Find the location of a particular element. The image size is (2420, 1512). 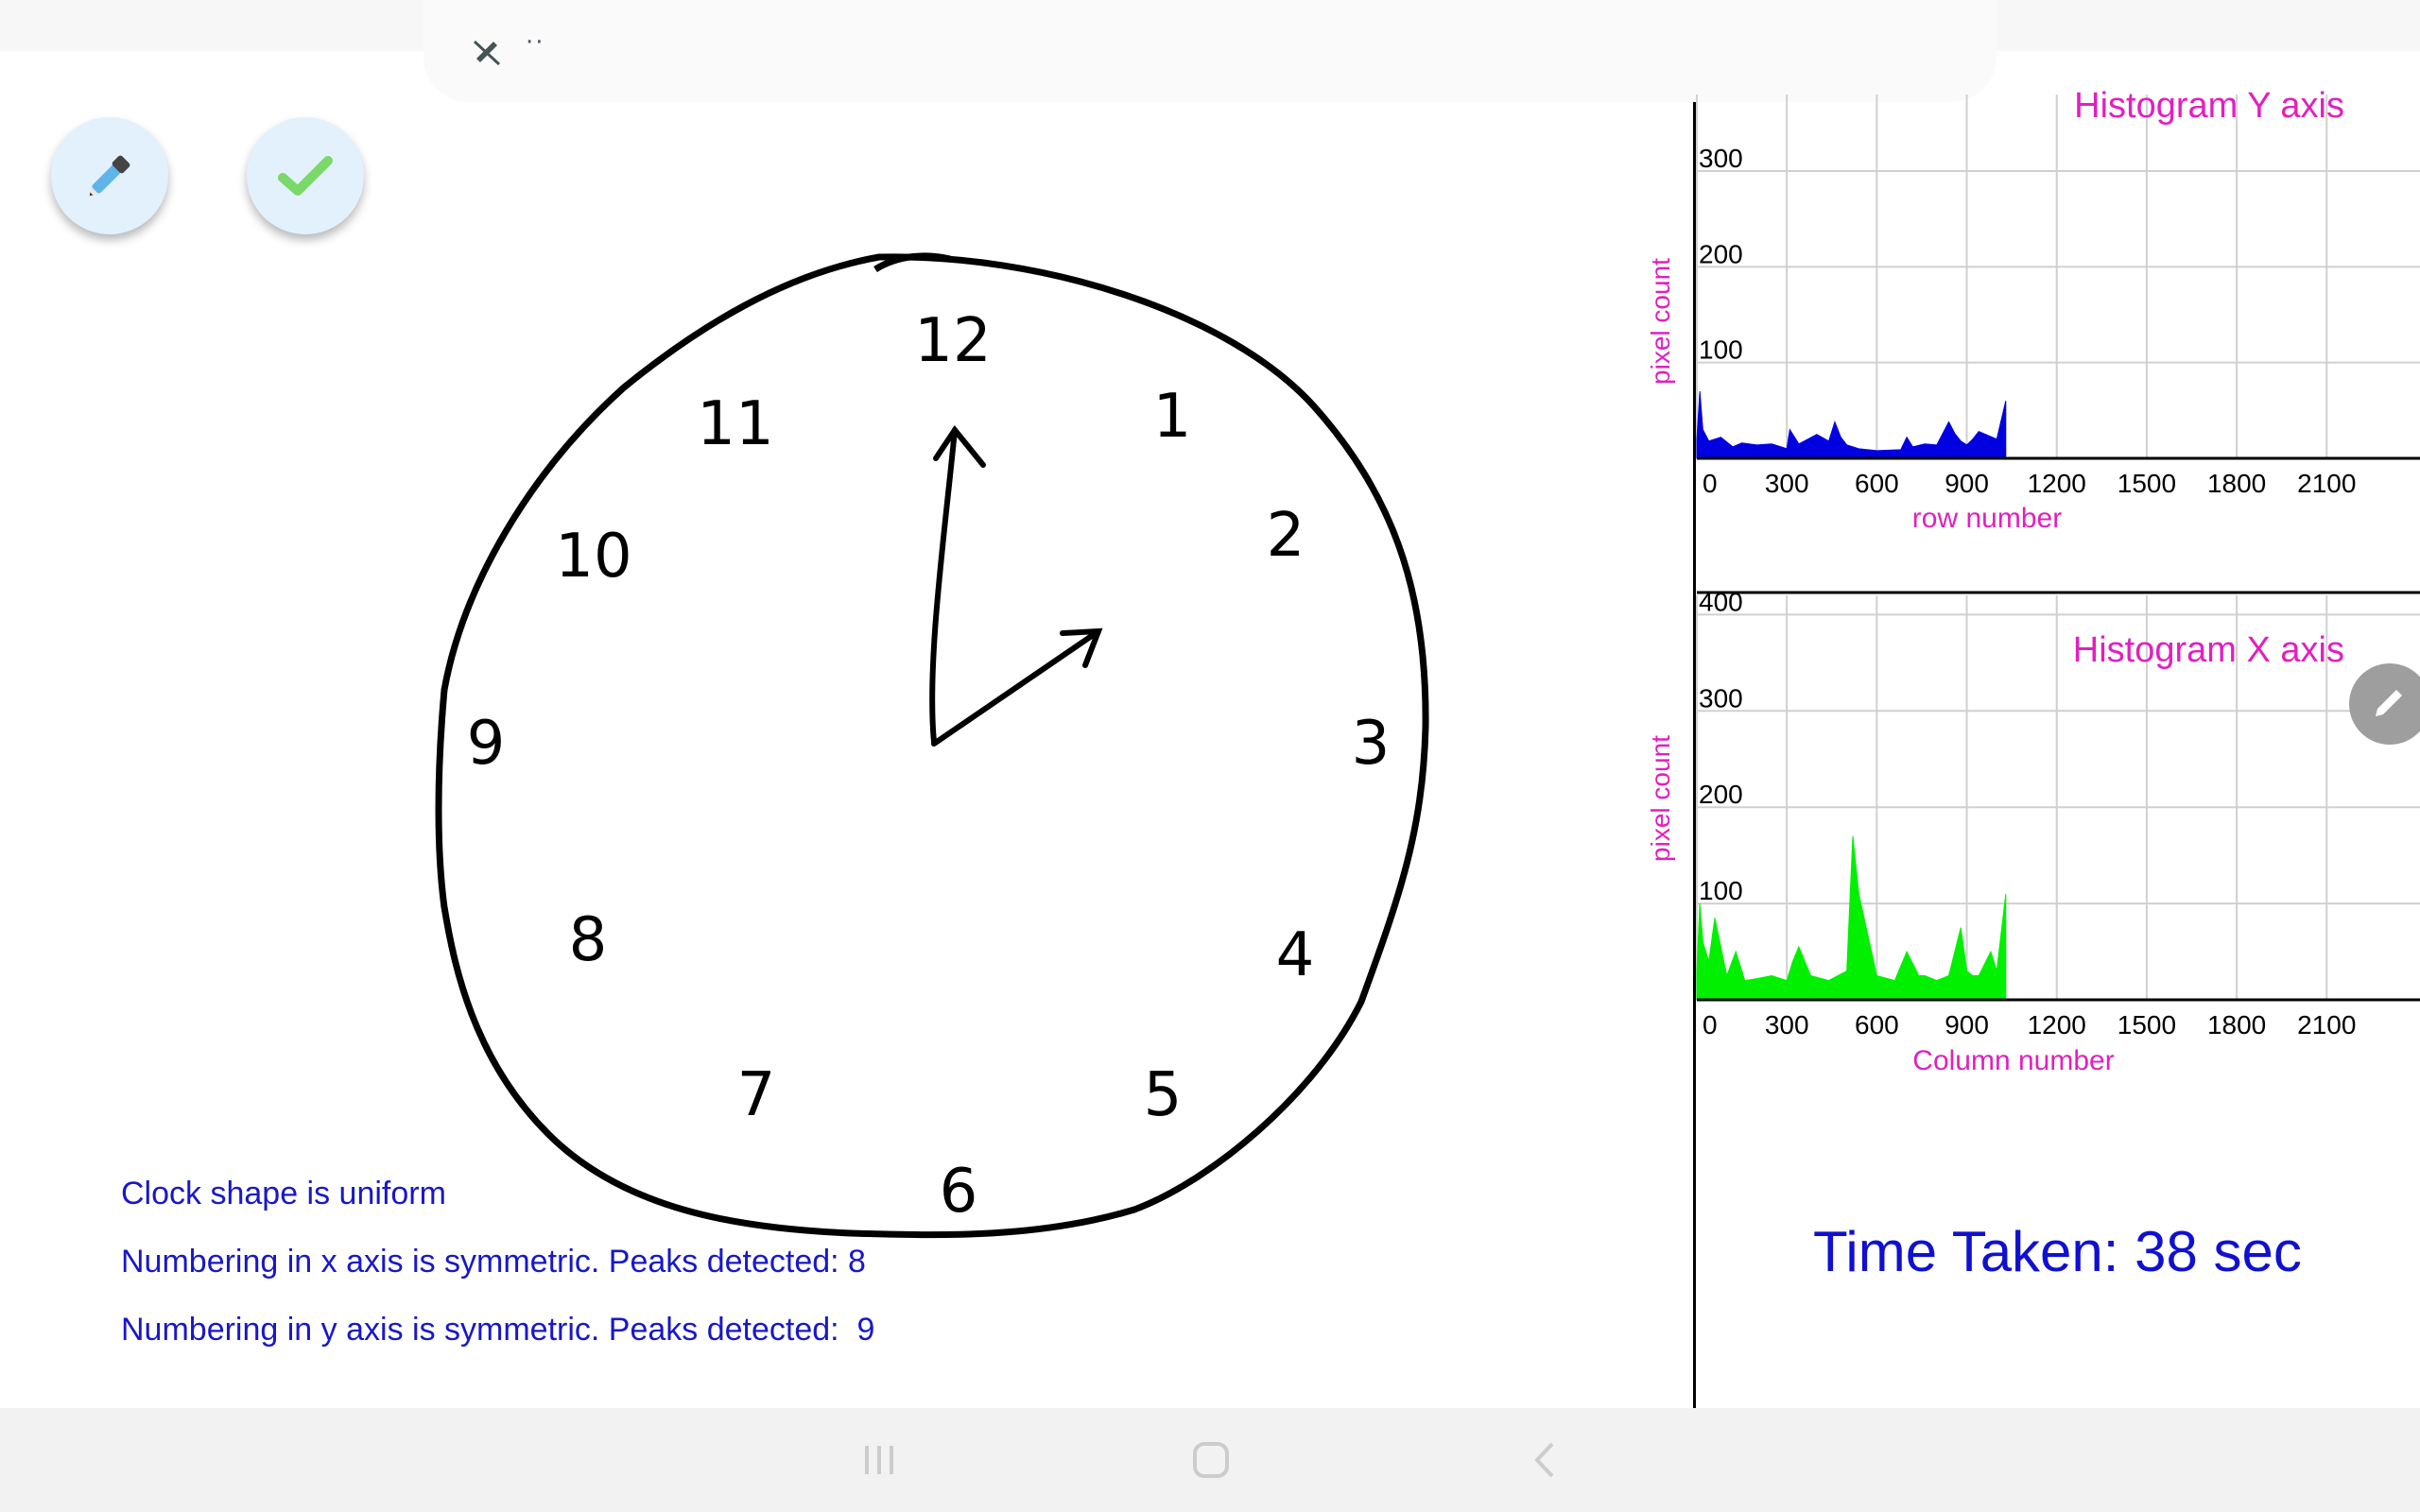

hist-x-title: Histogram X axis is located at coordinates (2208, 650).